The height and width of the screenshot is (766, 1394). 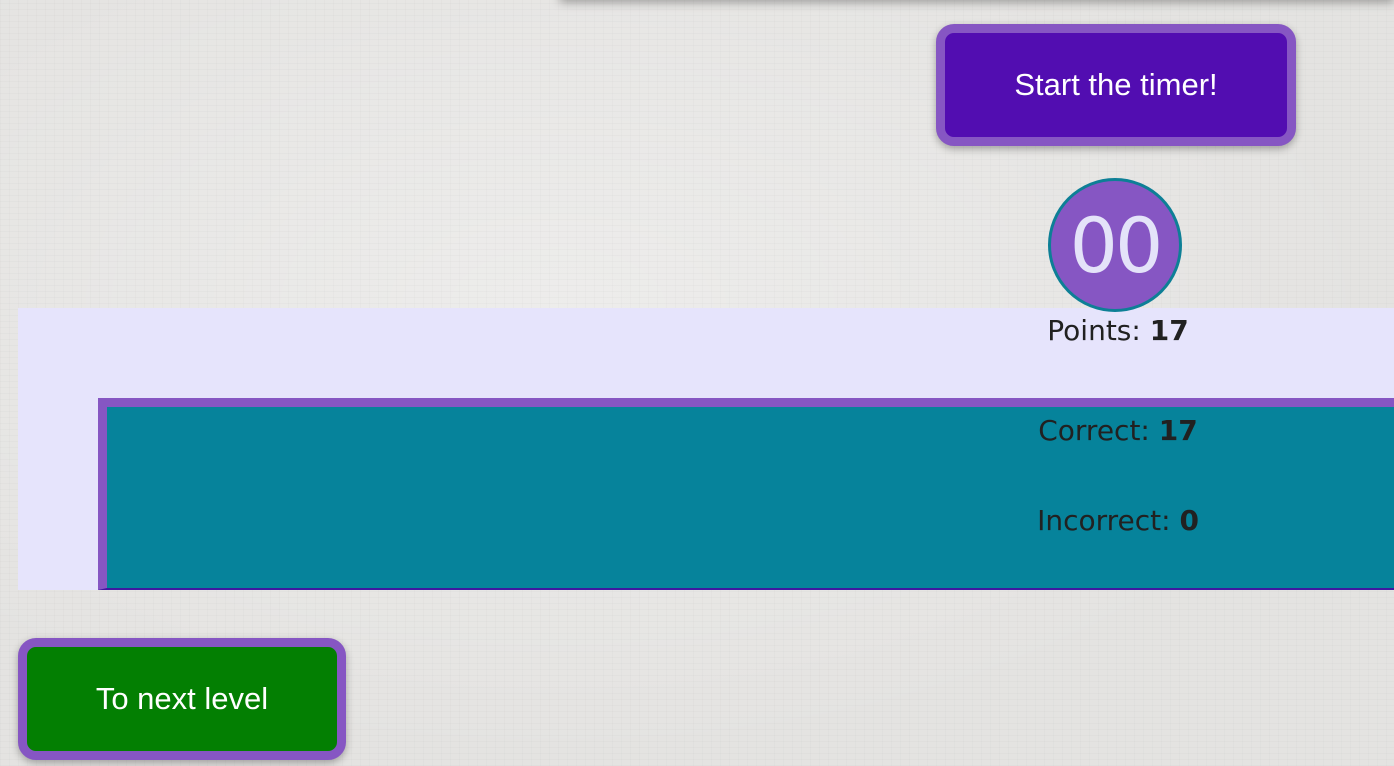 I want to click on incorrect-stat: Incorrect: 0, so click(x=1118, y=520).